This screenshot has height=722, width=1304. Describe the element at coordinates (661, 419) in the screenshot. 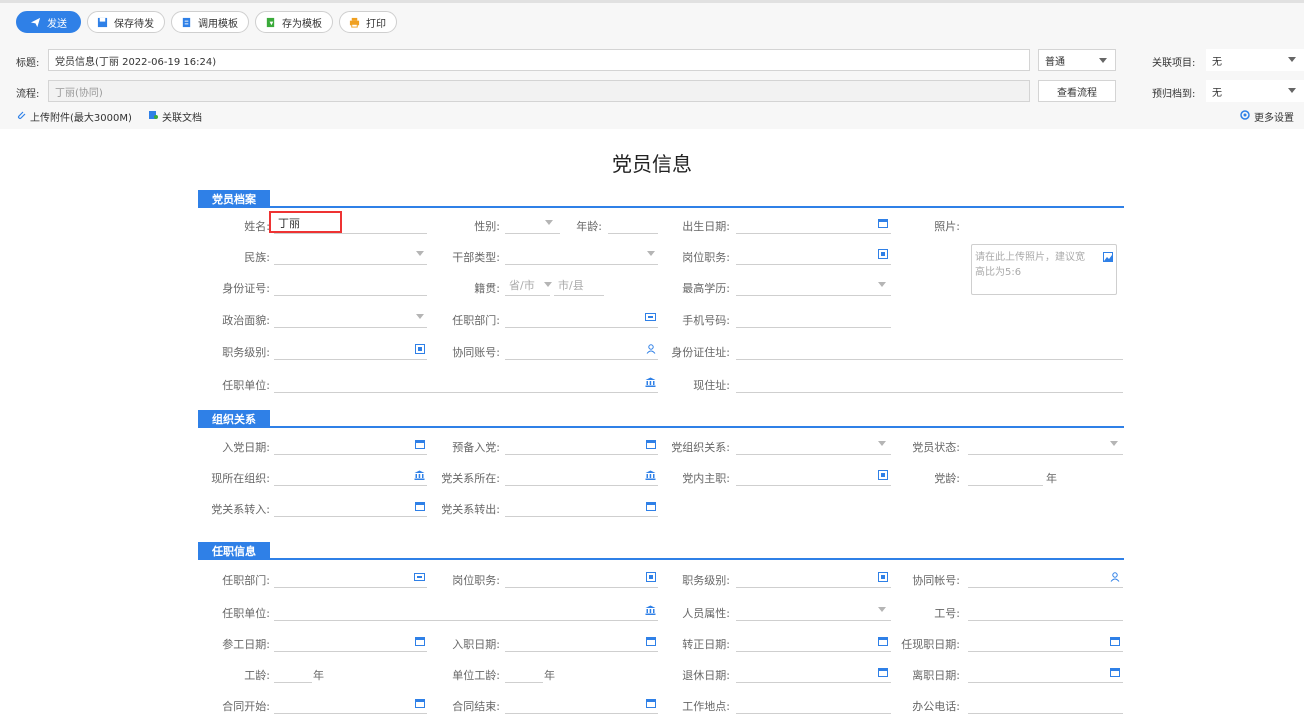

I see `section-org: 组织关系` at that location.